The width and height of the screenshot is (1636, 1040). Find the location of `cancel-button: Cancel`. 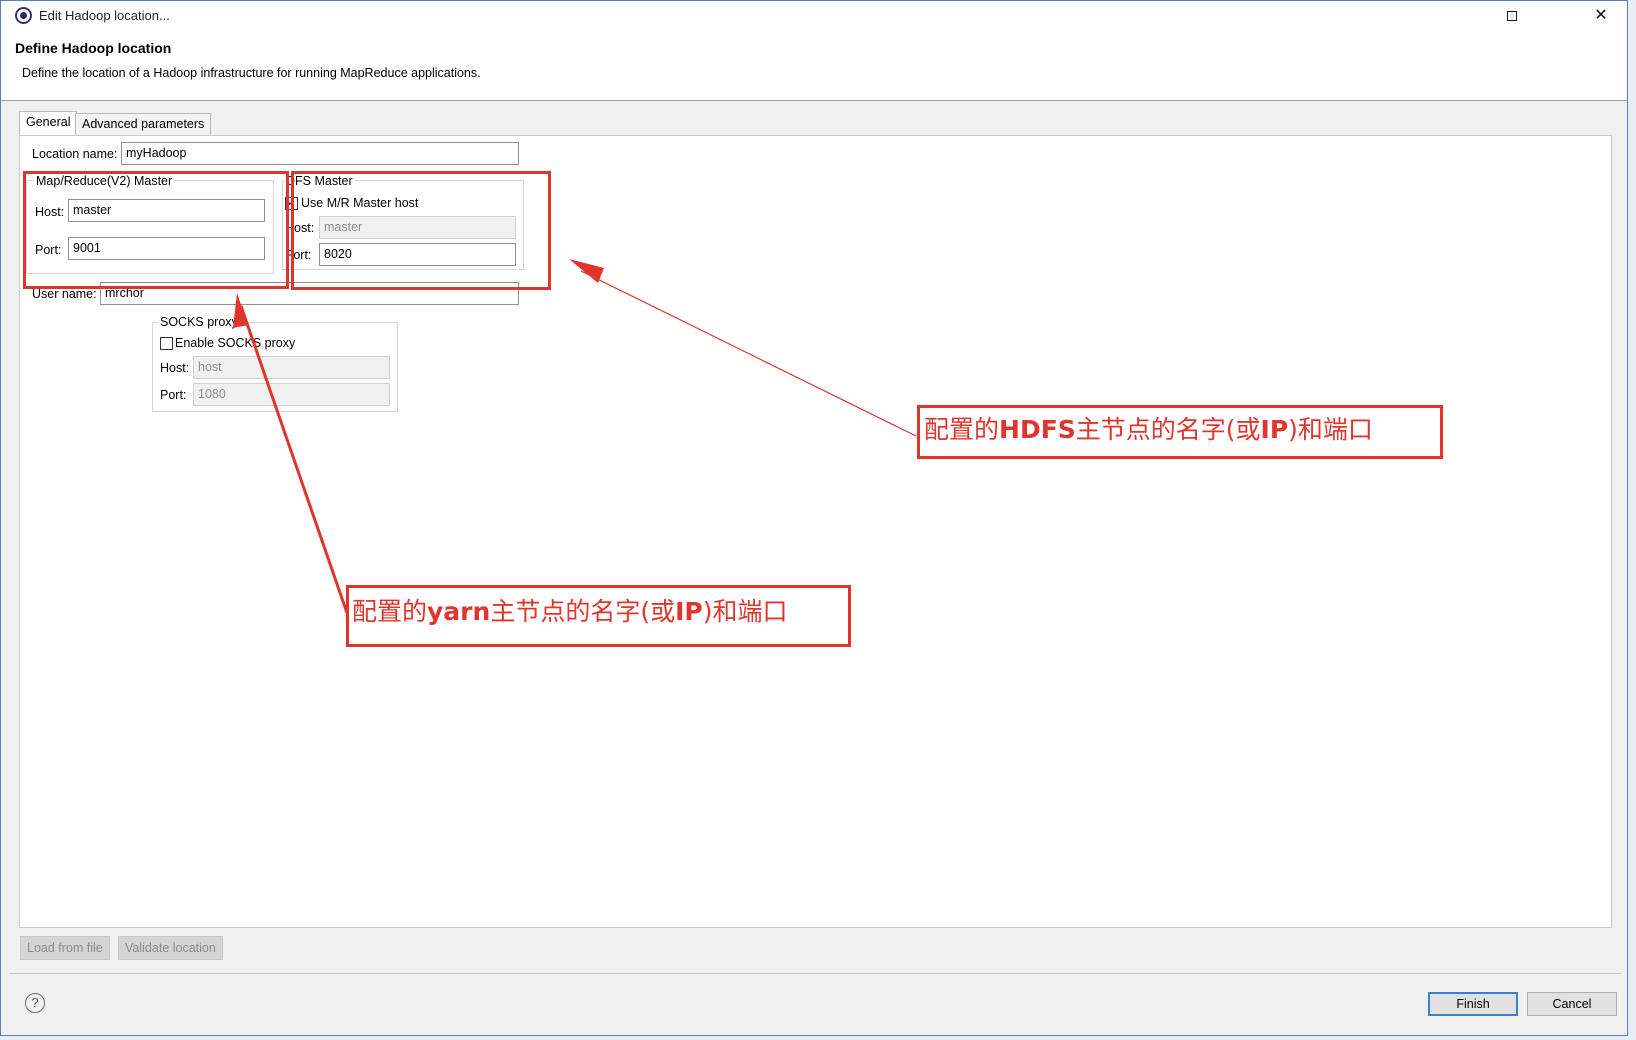

cancel-button: Cancel is located at coordinates (1572, 1004).